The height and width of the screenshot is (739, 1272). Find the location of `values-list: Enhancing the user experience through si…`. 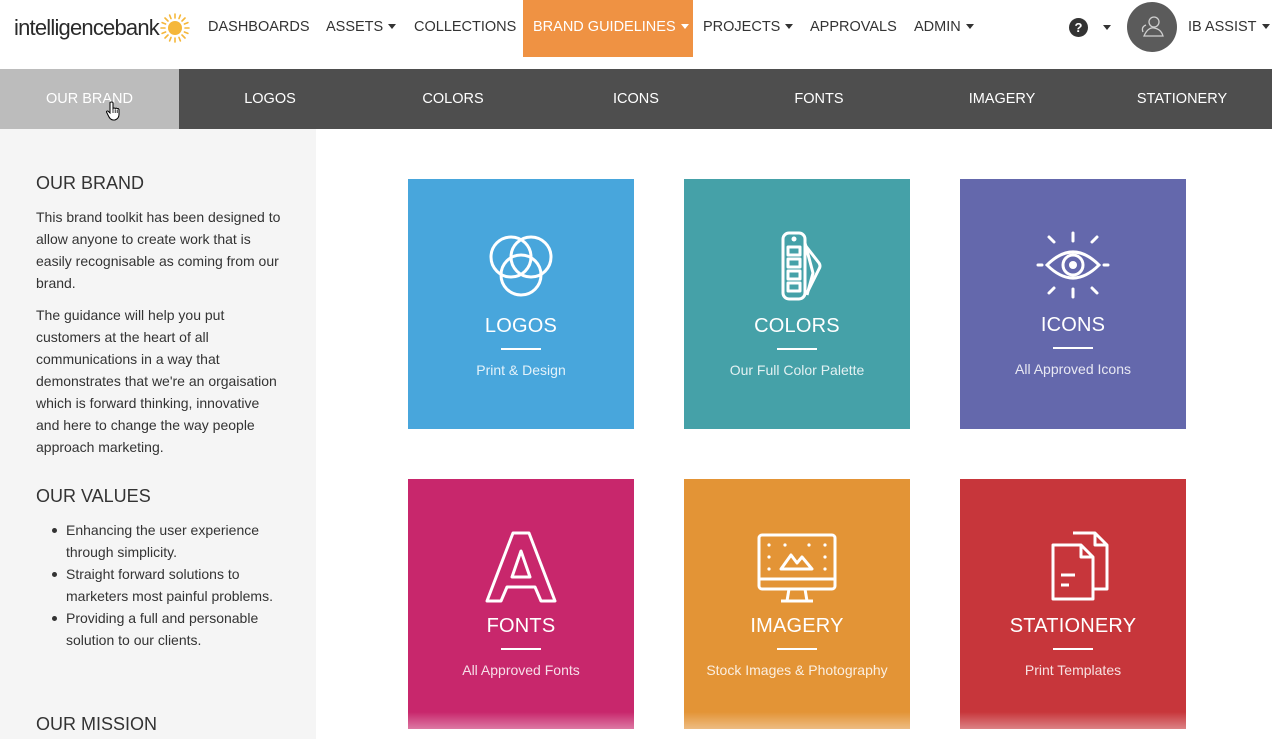

values-list: Enhancing the user experience through si… is located at coordinates (161, 585).